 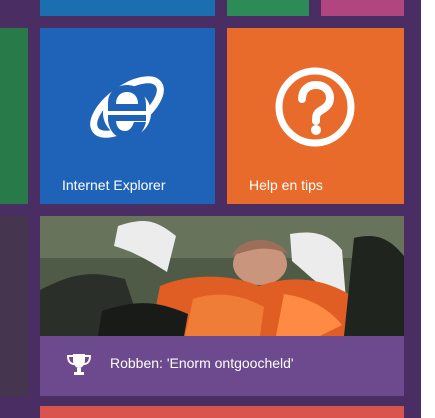 I want to click on trophy-icon, so click(x=79, y=364).